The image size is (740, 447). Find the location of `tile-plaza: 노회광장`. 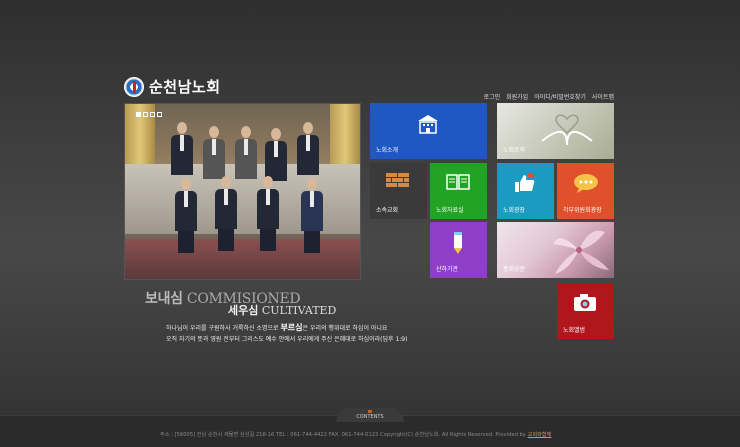

tile-plaza: 노회광장 is located at coordinates (525, 191).